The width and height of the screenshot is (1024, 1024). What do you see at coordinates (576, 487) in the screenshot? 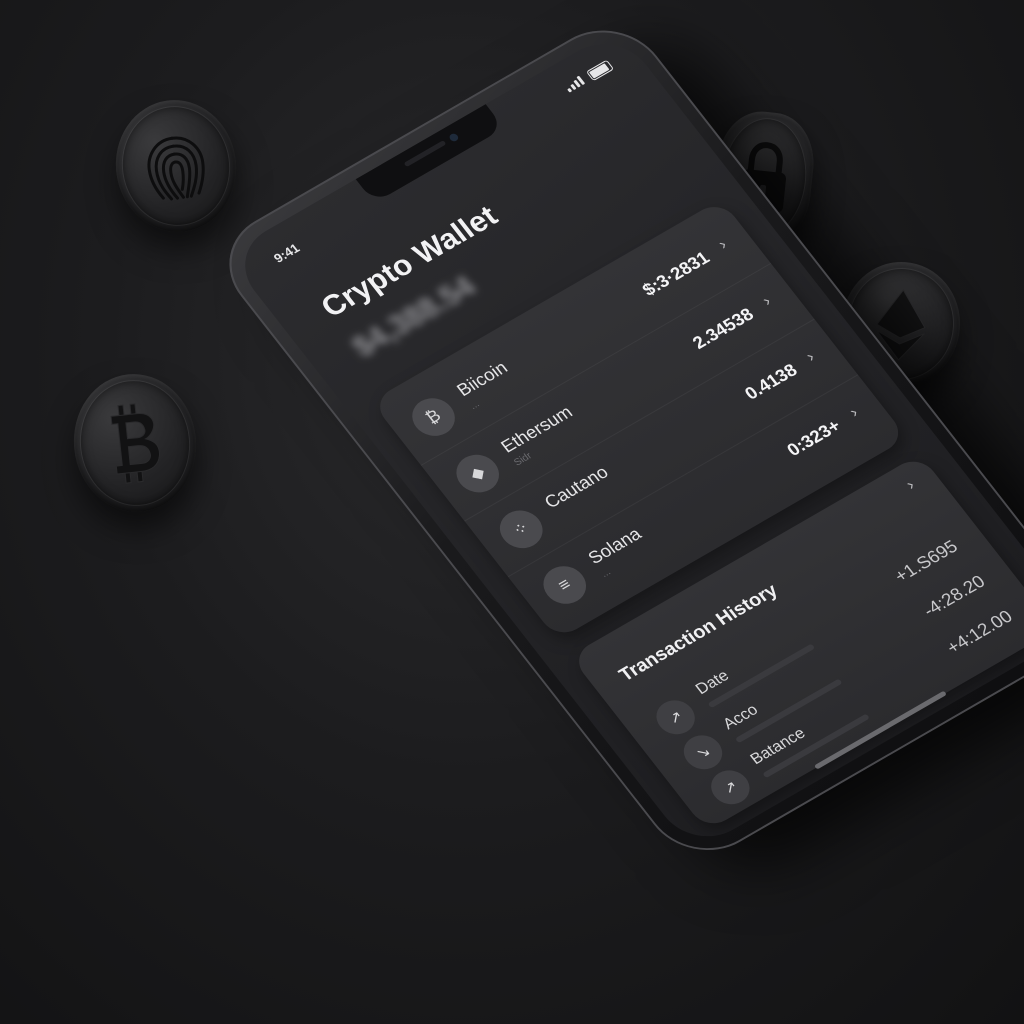
I see `asset-name: Cautano` at bounding box center [576, 487].